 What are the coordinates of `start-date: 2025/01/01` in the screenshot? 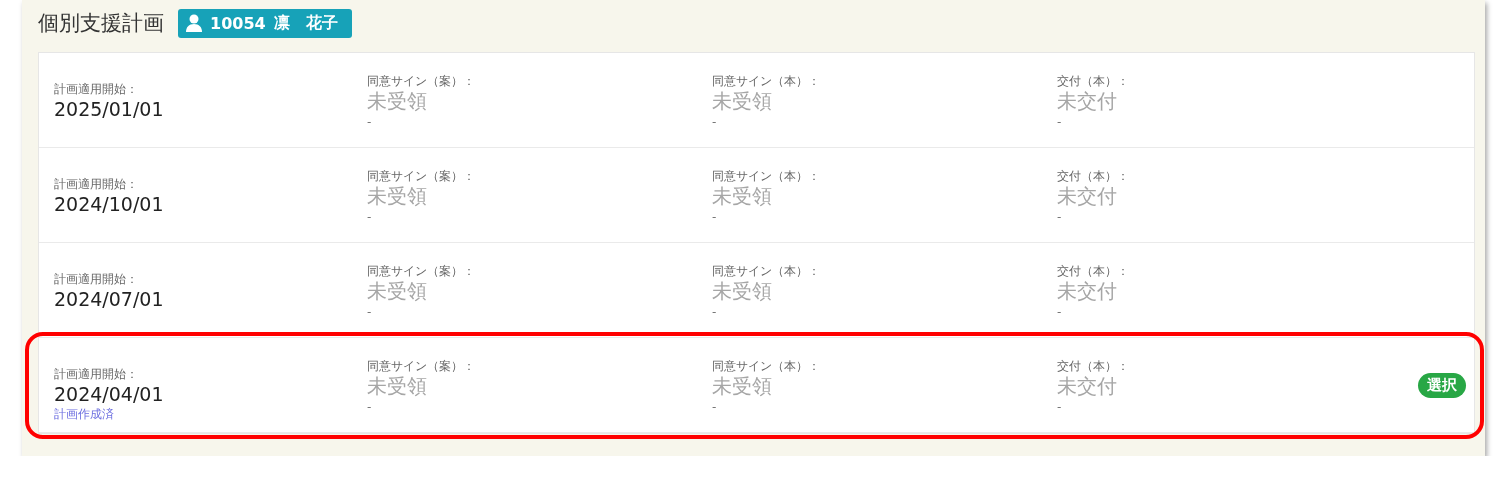 It's located at (109, 109).